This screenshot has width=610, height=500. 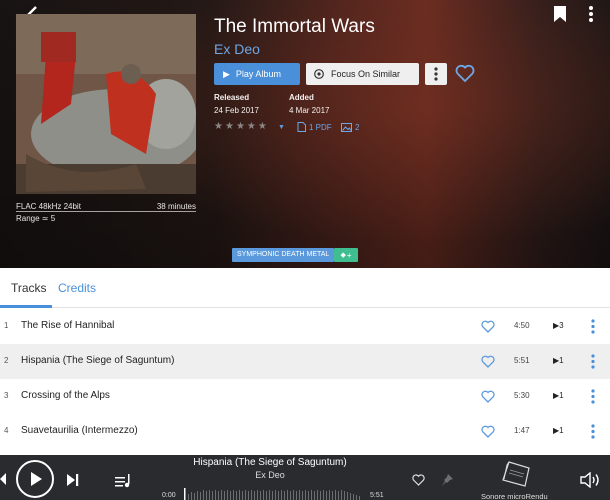 I want to click on queue-icon, so click(x=123, y=481).